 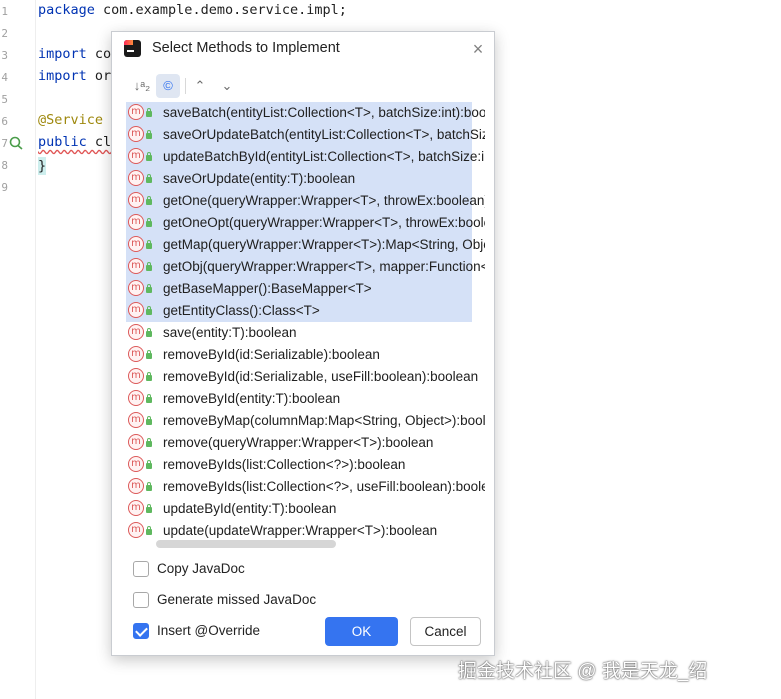 I want to click on method-row: m removeById(entity:T):boolean, so click(x=299, y=399).